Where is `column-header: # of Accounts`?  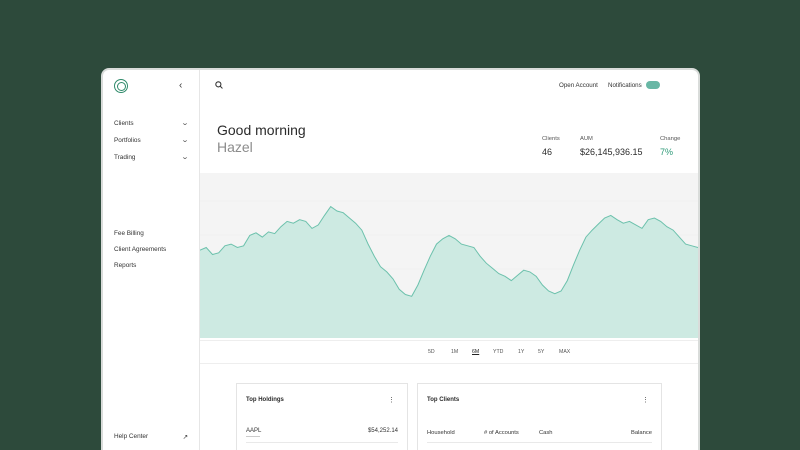 column-header: # of Accounts is located at coordinates (501, 433).